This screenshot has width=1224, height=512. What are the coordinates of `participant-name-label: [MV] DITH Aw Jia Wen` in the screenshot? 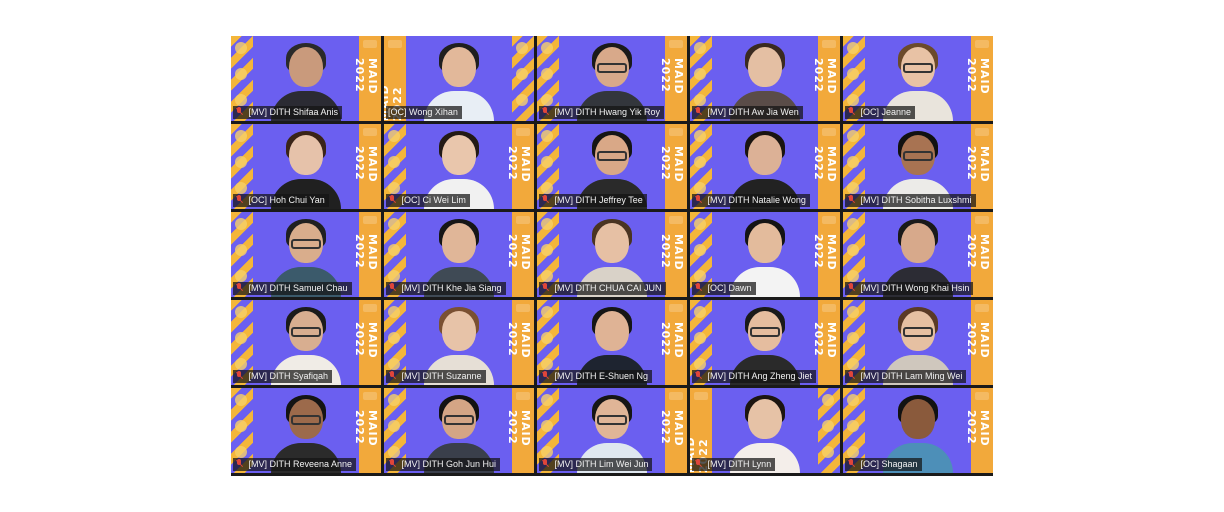 It's located at (747, 112).